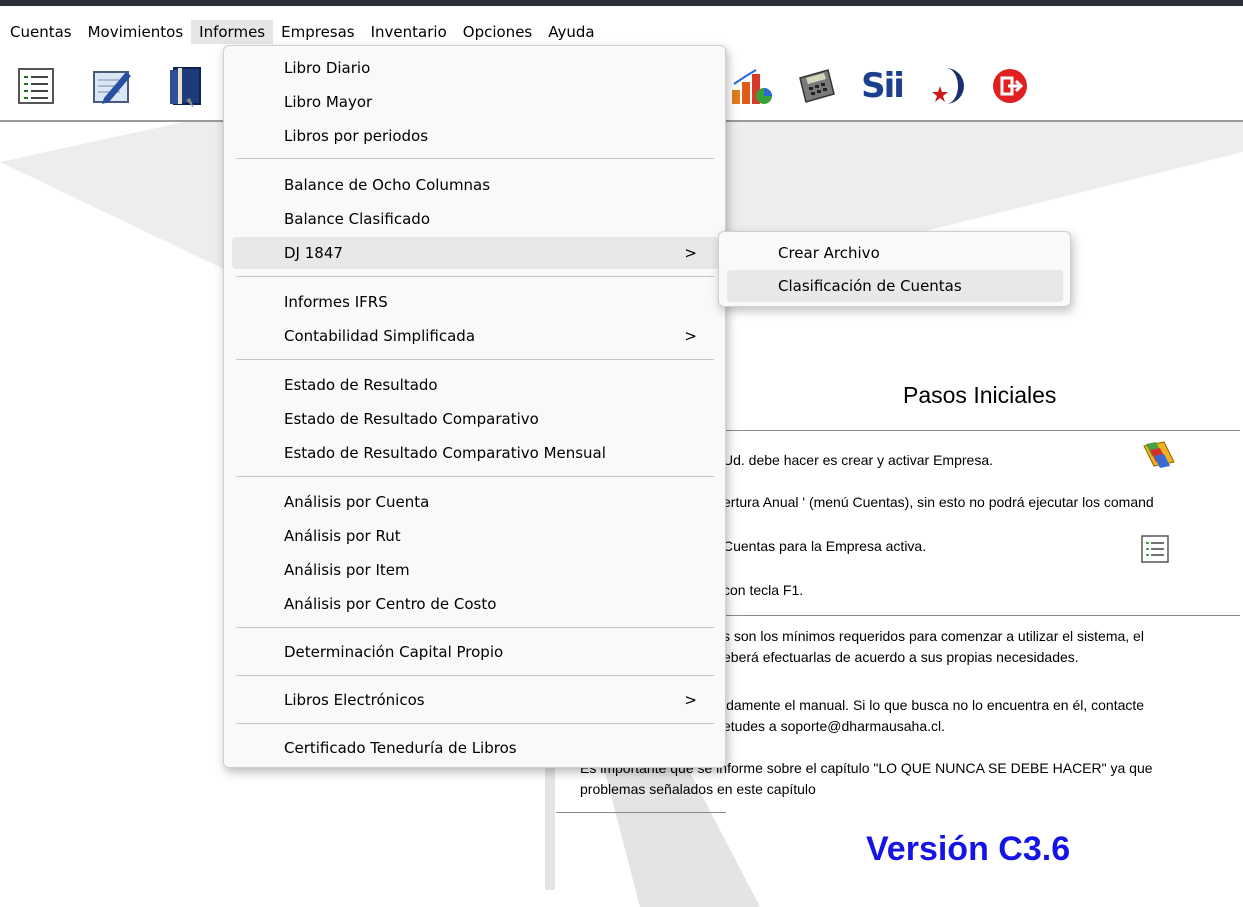  What do you see at coordinates (475, 68) in the screenshot?
I see `menu-item-libro-diario: Libro Diario` at bounding box center [475, 68].